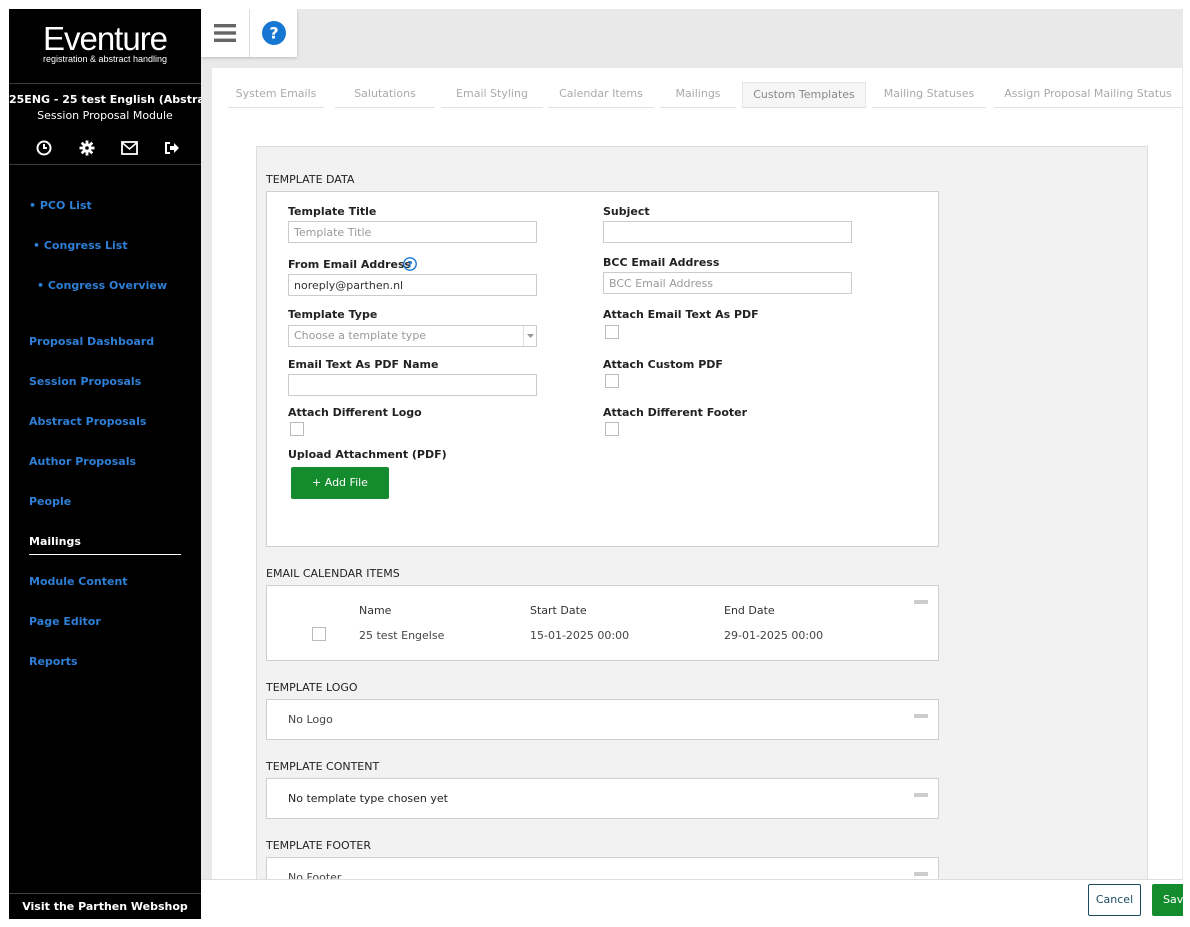 The height and width of the screenshot is (927, 1190). I want to click on template-type-select: Choose a template type, so click(412, 336).